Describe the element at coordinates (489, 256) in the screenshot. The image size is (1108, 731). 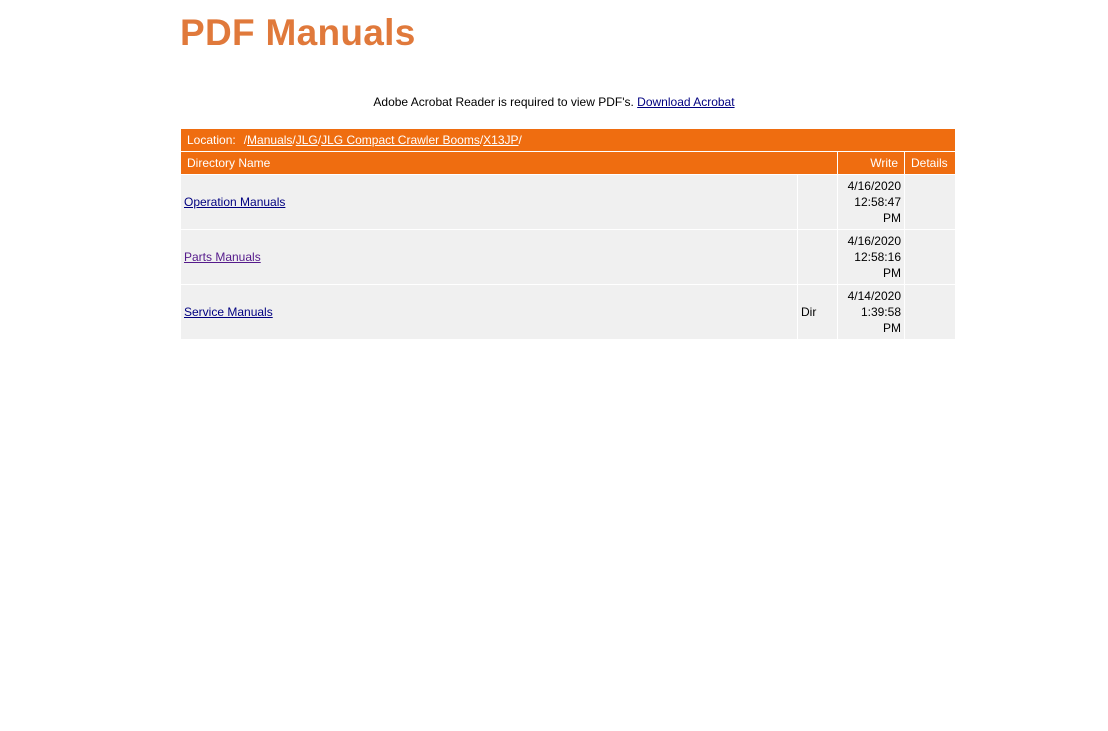
I see `directory-name-cell: Parts Manuals` at that location.